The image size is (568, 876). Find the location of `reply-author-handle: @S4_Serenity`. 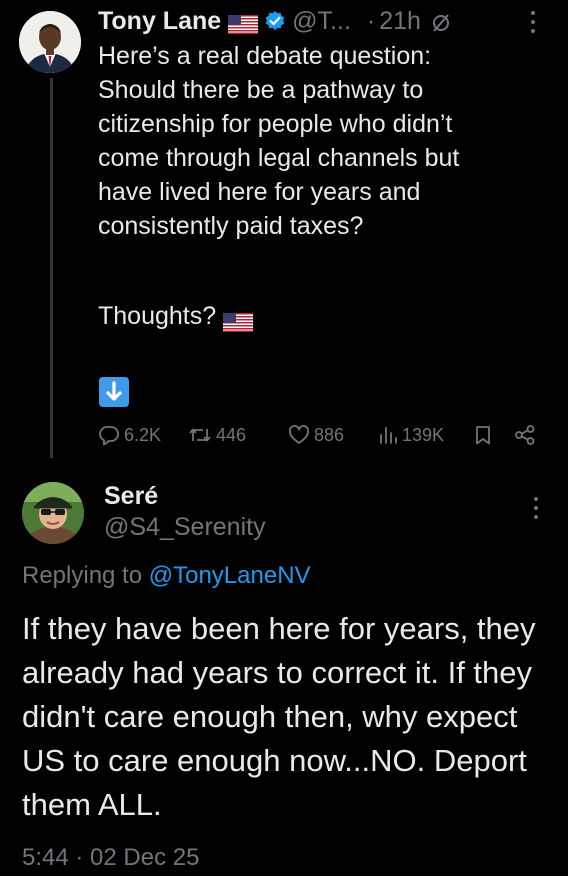

reply-author-handle: @S4_Serenity is located at coordinates (185, 527).